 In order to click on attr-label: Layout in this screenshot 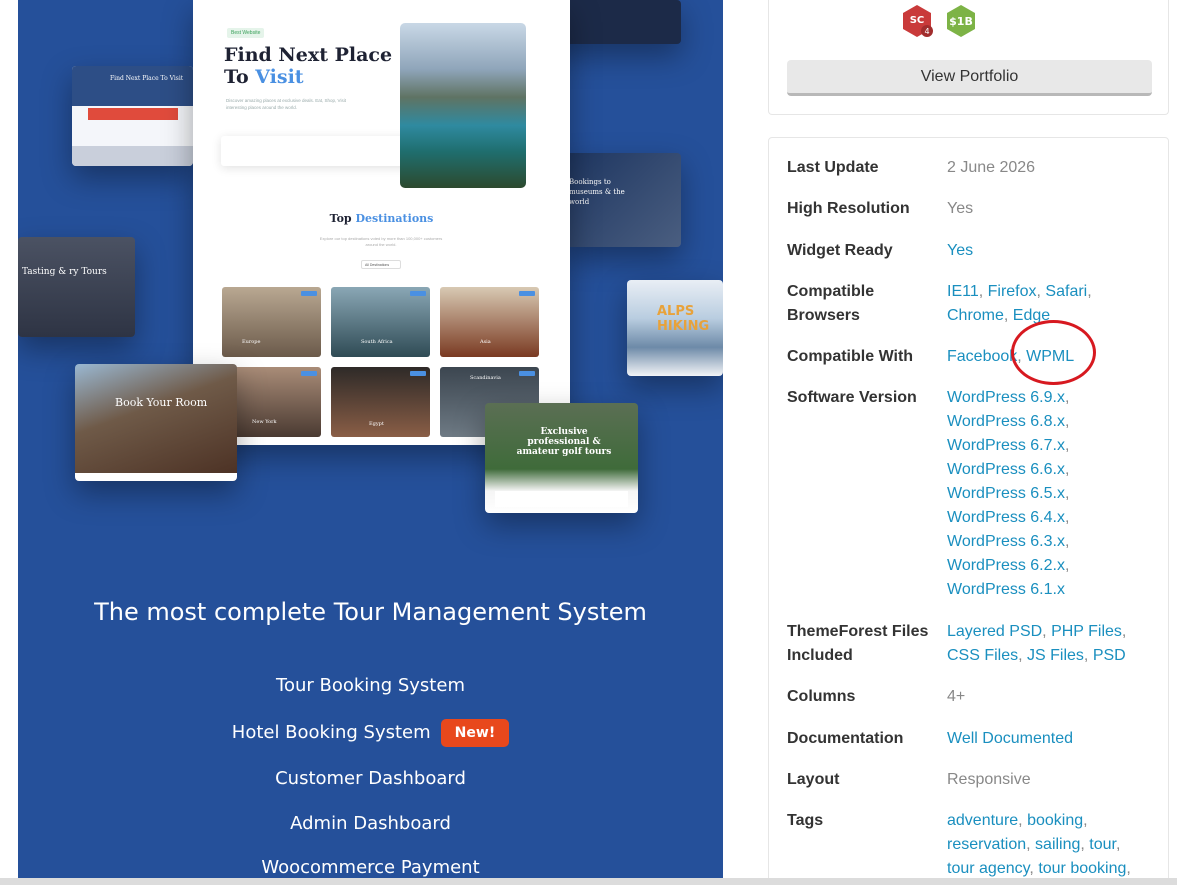, I will do `click(813, 779)`.